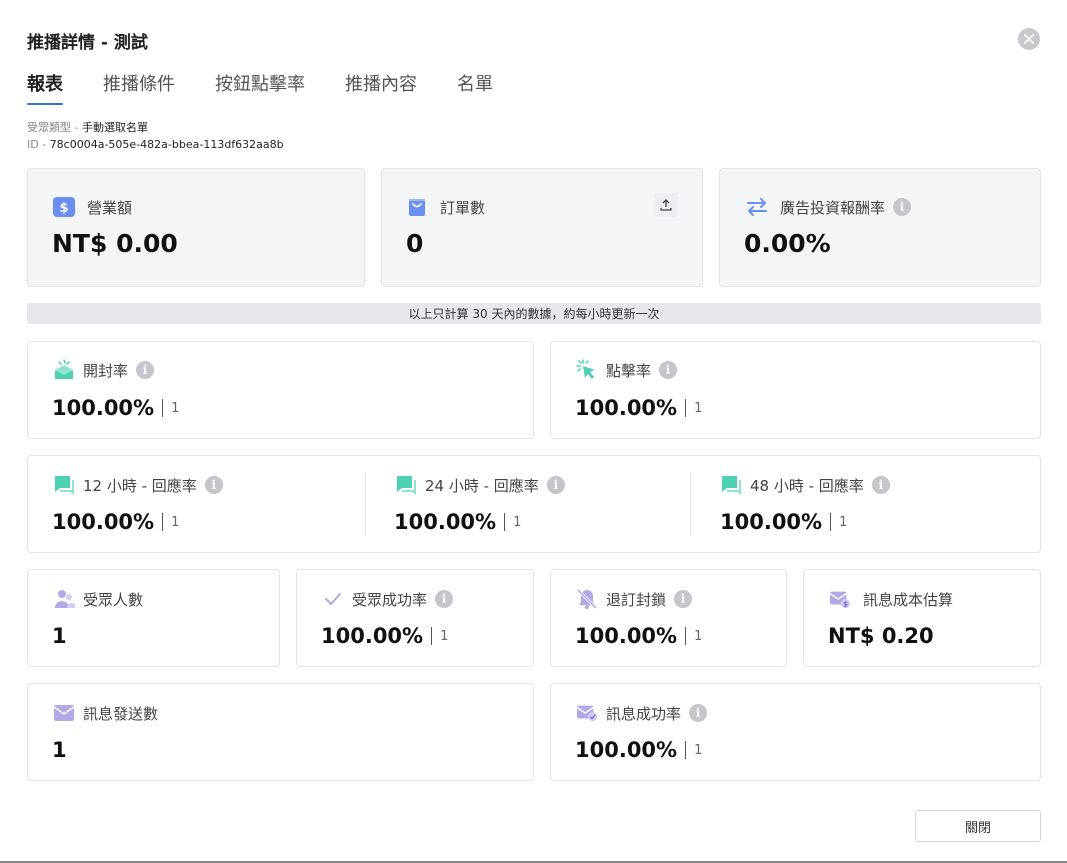 The image size is (1067, 863). Describe the element at coordinates (807, 485) in the screenshot. I see `reply-48h-label: 48 小時 - 回應率` at that location.